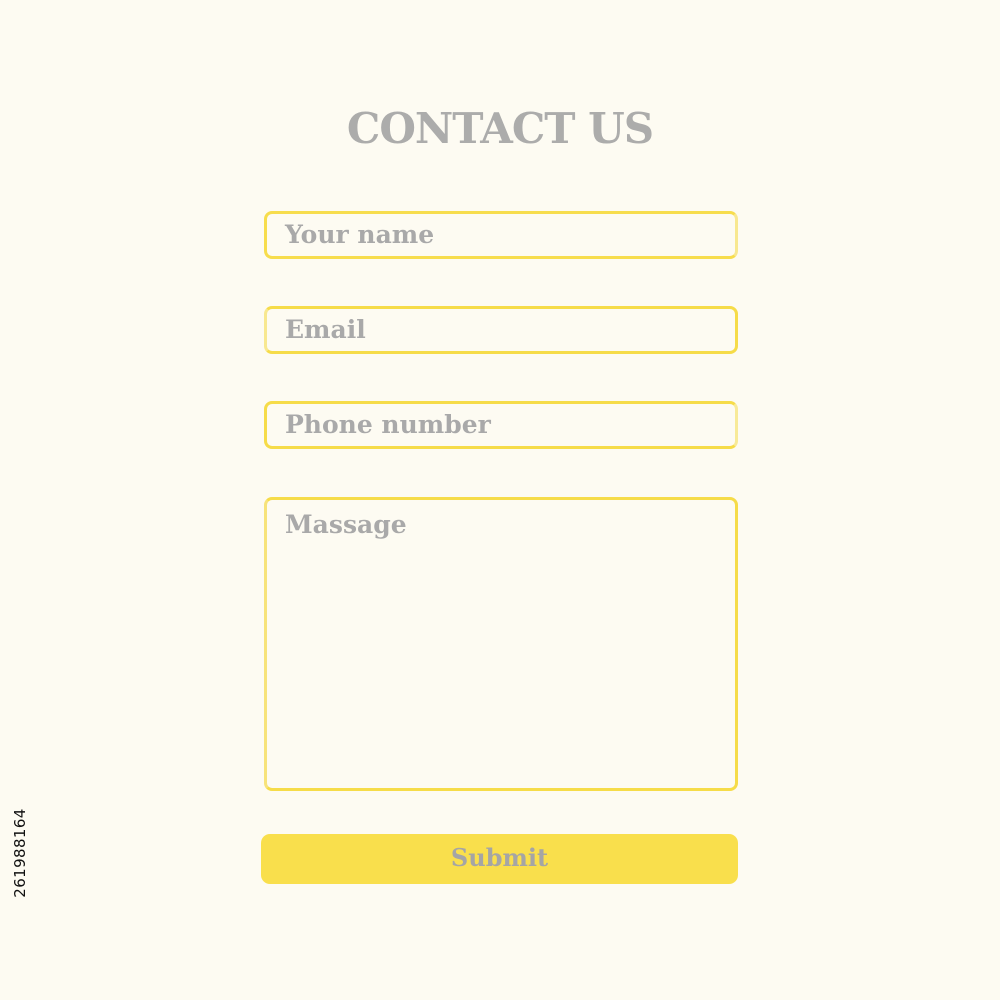 This screenshot has width=1000, height=1000. Describe the element at coordinates (501, 330) in the screenshot. I see `email-field: Email` at that location.